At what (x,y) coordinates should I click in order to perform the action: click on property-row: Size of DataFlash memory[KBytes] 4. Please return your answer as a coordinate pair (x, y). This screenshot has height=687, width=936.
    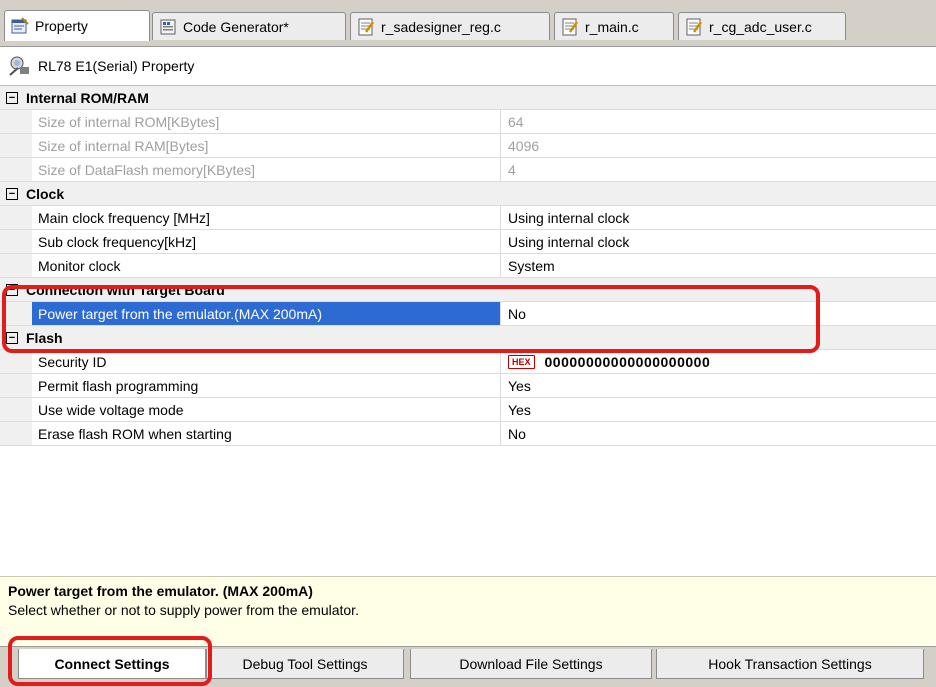
    Looking at the image, I should click on (468, 170).